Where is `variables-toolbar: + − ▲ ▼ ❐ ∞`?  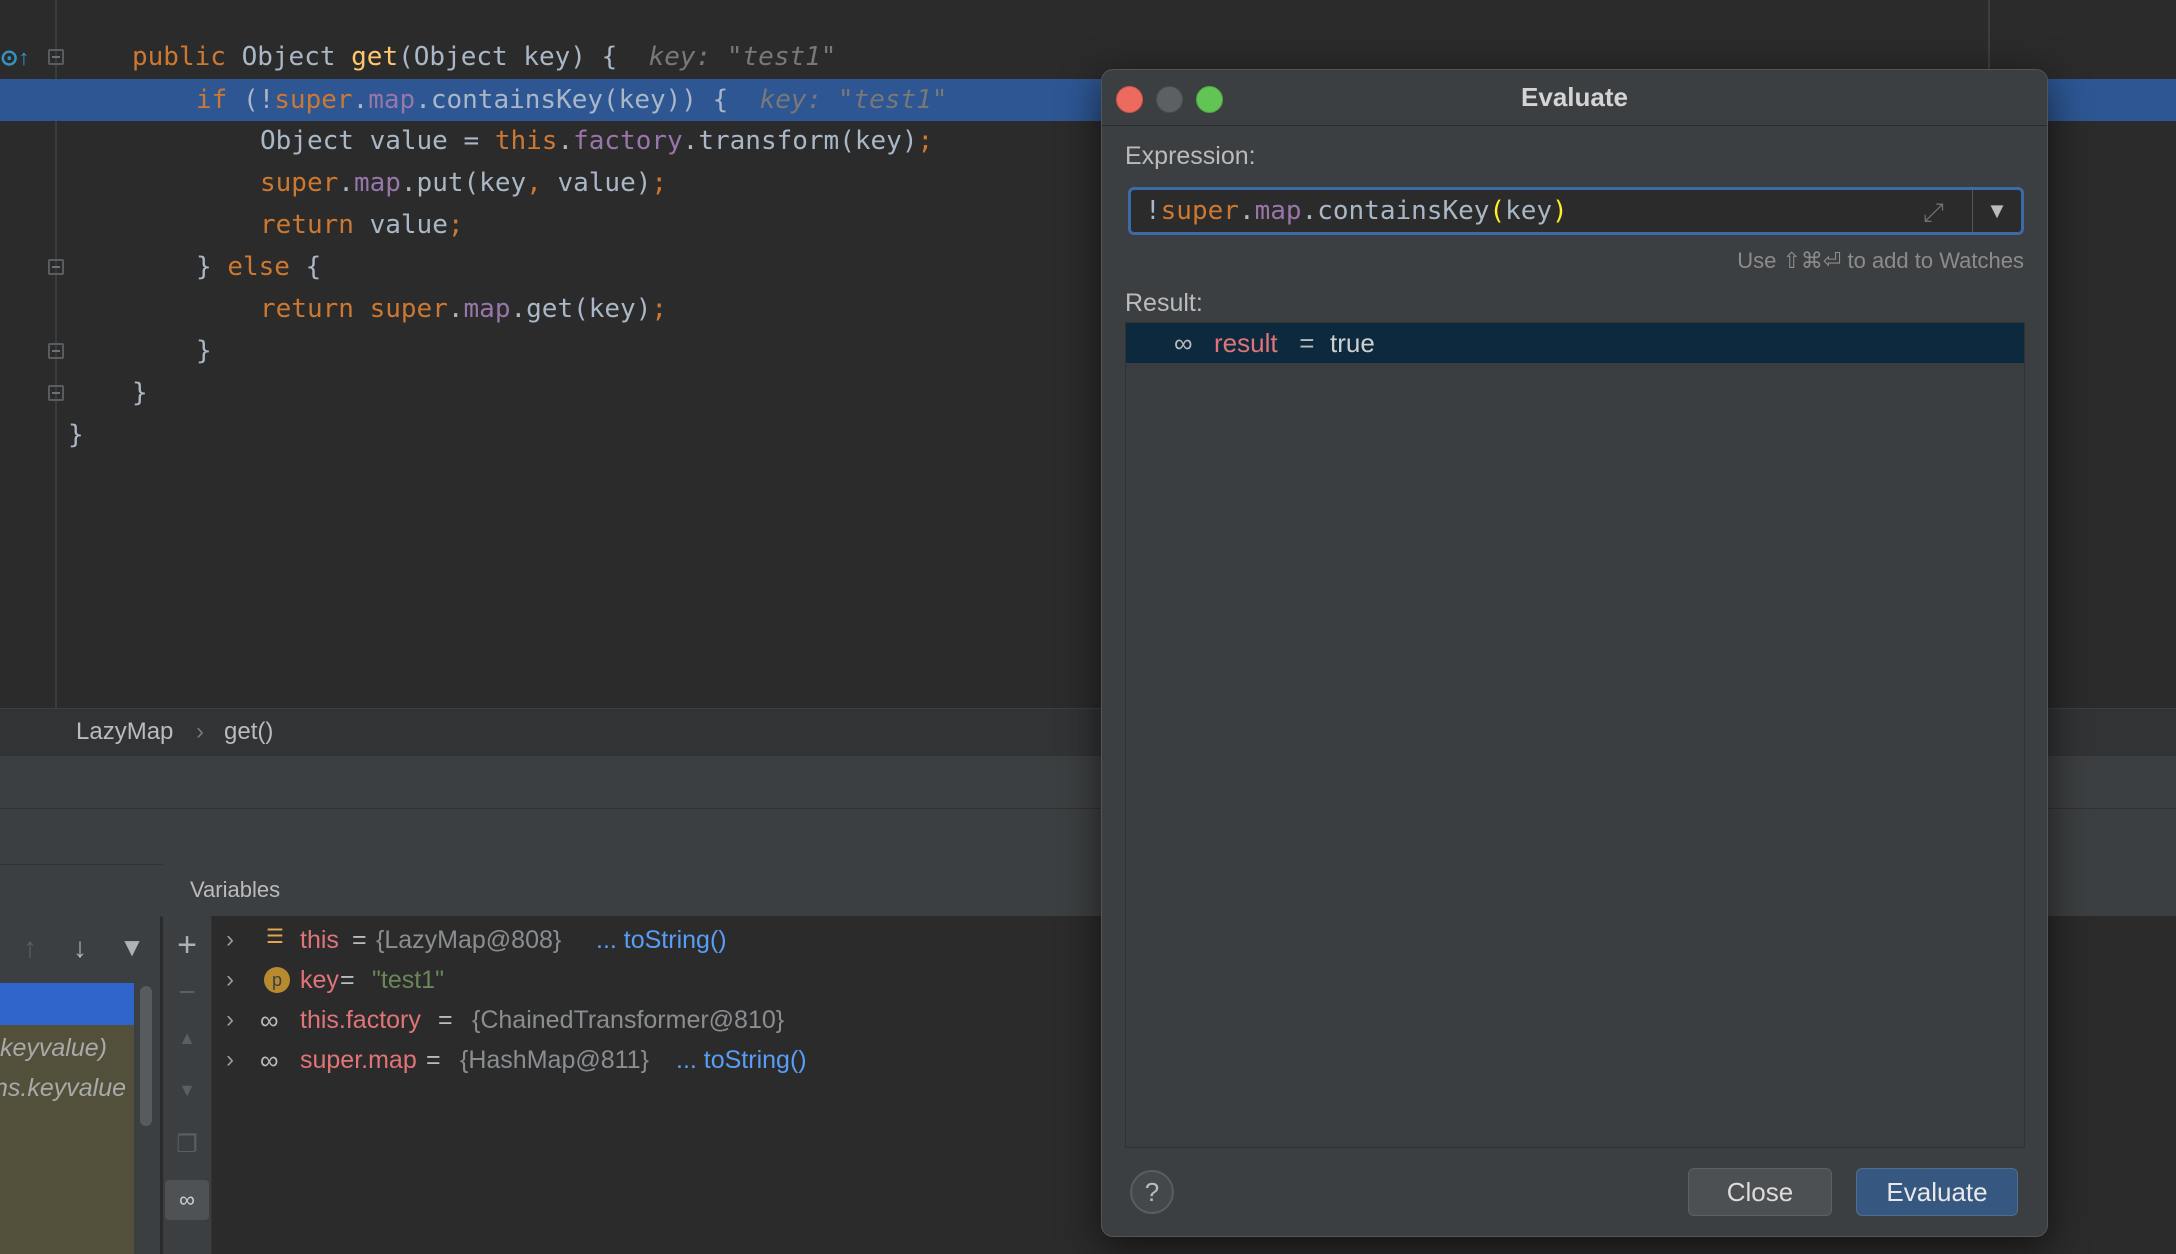 variables-toolbar: + − ▲ ▼ ❐ ∞ is located at coordinates (187, 1085).